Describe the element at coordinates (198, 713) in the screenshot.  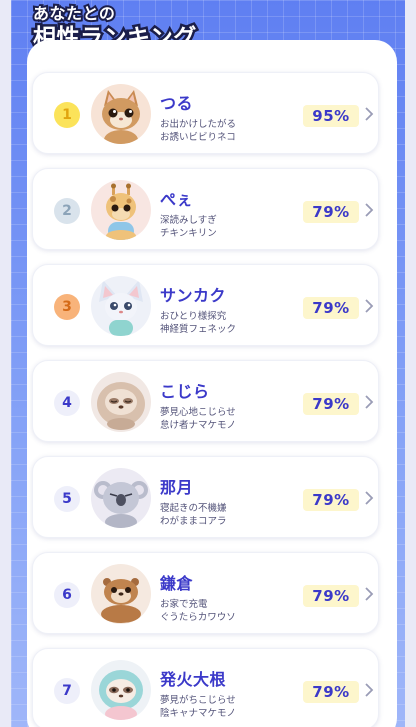
I see `user-type-line2: 陰キャナマケモノ` at that location.